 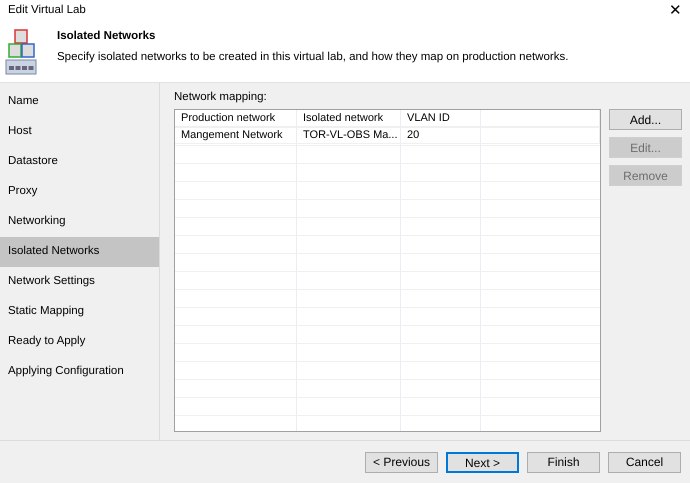 I want to click on sidebar-item: Applying Configuration, so click(x=79, y=372).